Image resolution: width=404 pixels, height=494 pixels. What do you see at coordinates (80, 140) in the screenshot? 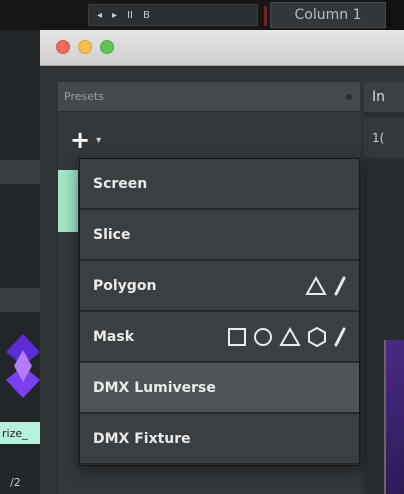
I see `plus-icon: +` at bounding box center [80, 140].